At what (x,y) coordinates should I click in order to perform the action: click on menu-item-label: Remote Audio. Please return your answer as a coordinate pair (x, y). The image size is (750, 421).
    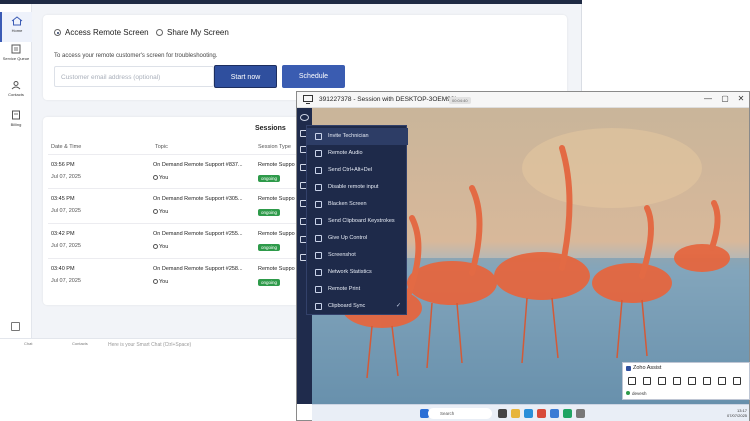
    Looking at the image, I should click on (345, 153).